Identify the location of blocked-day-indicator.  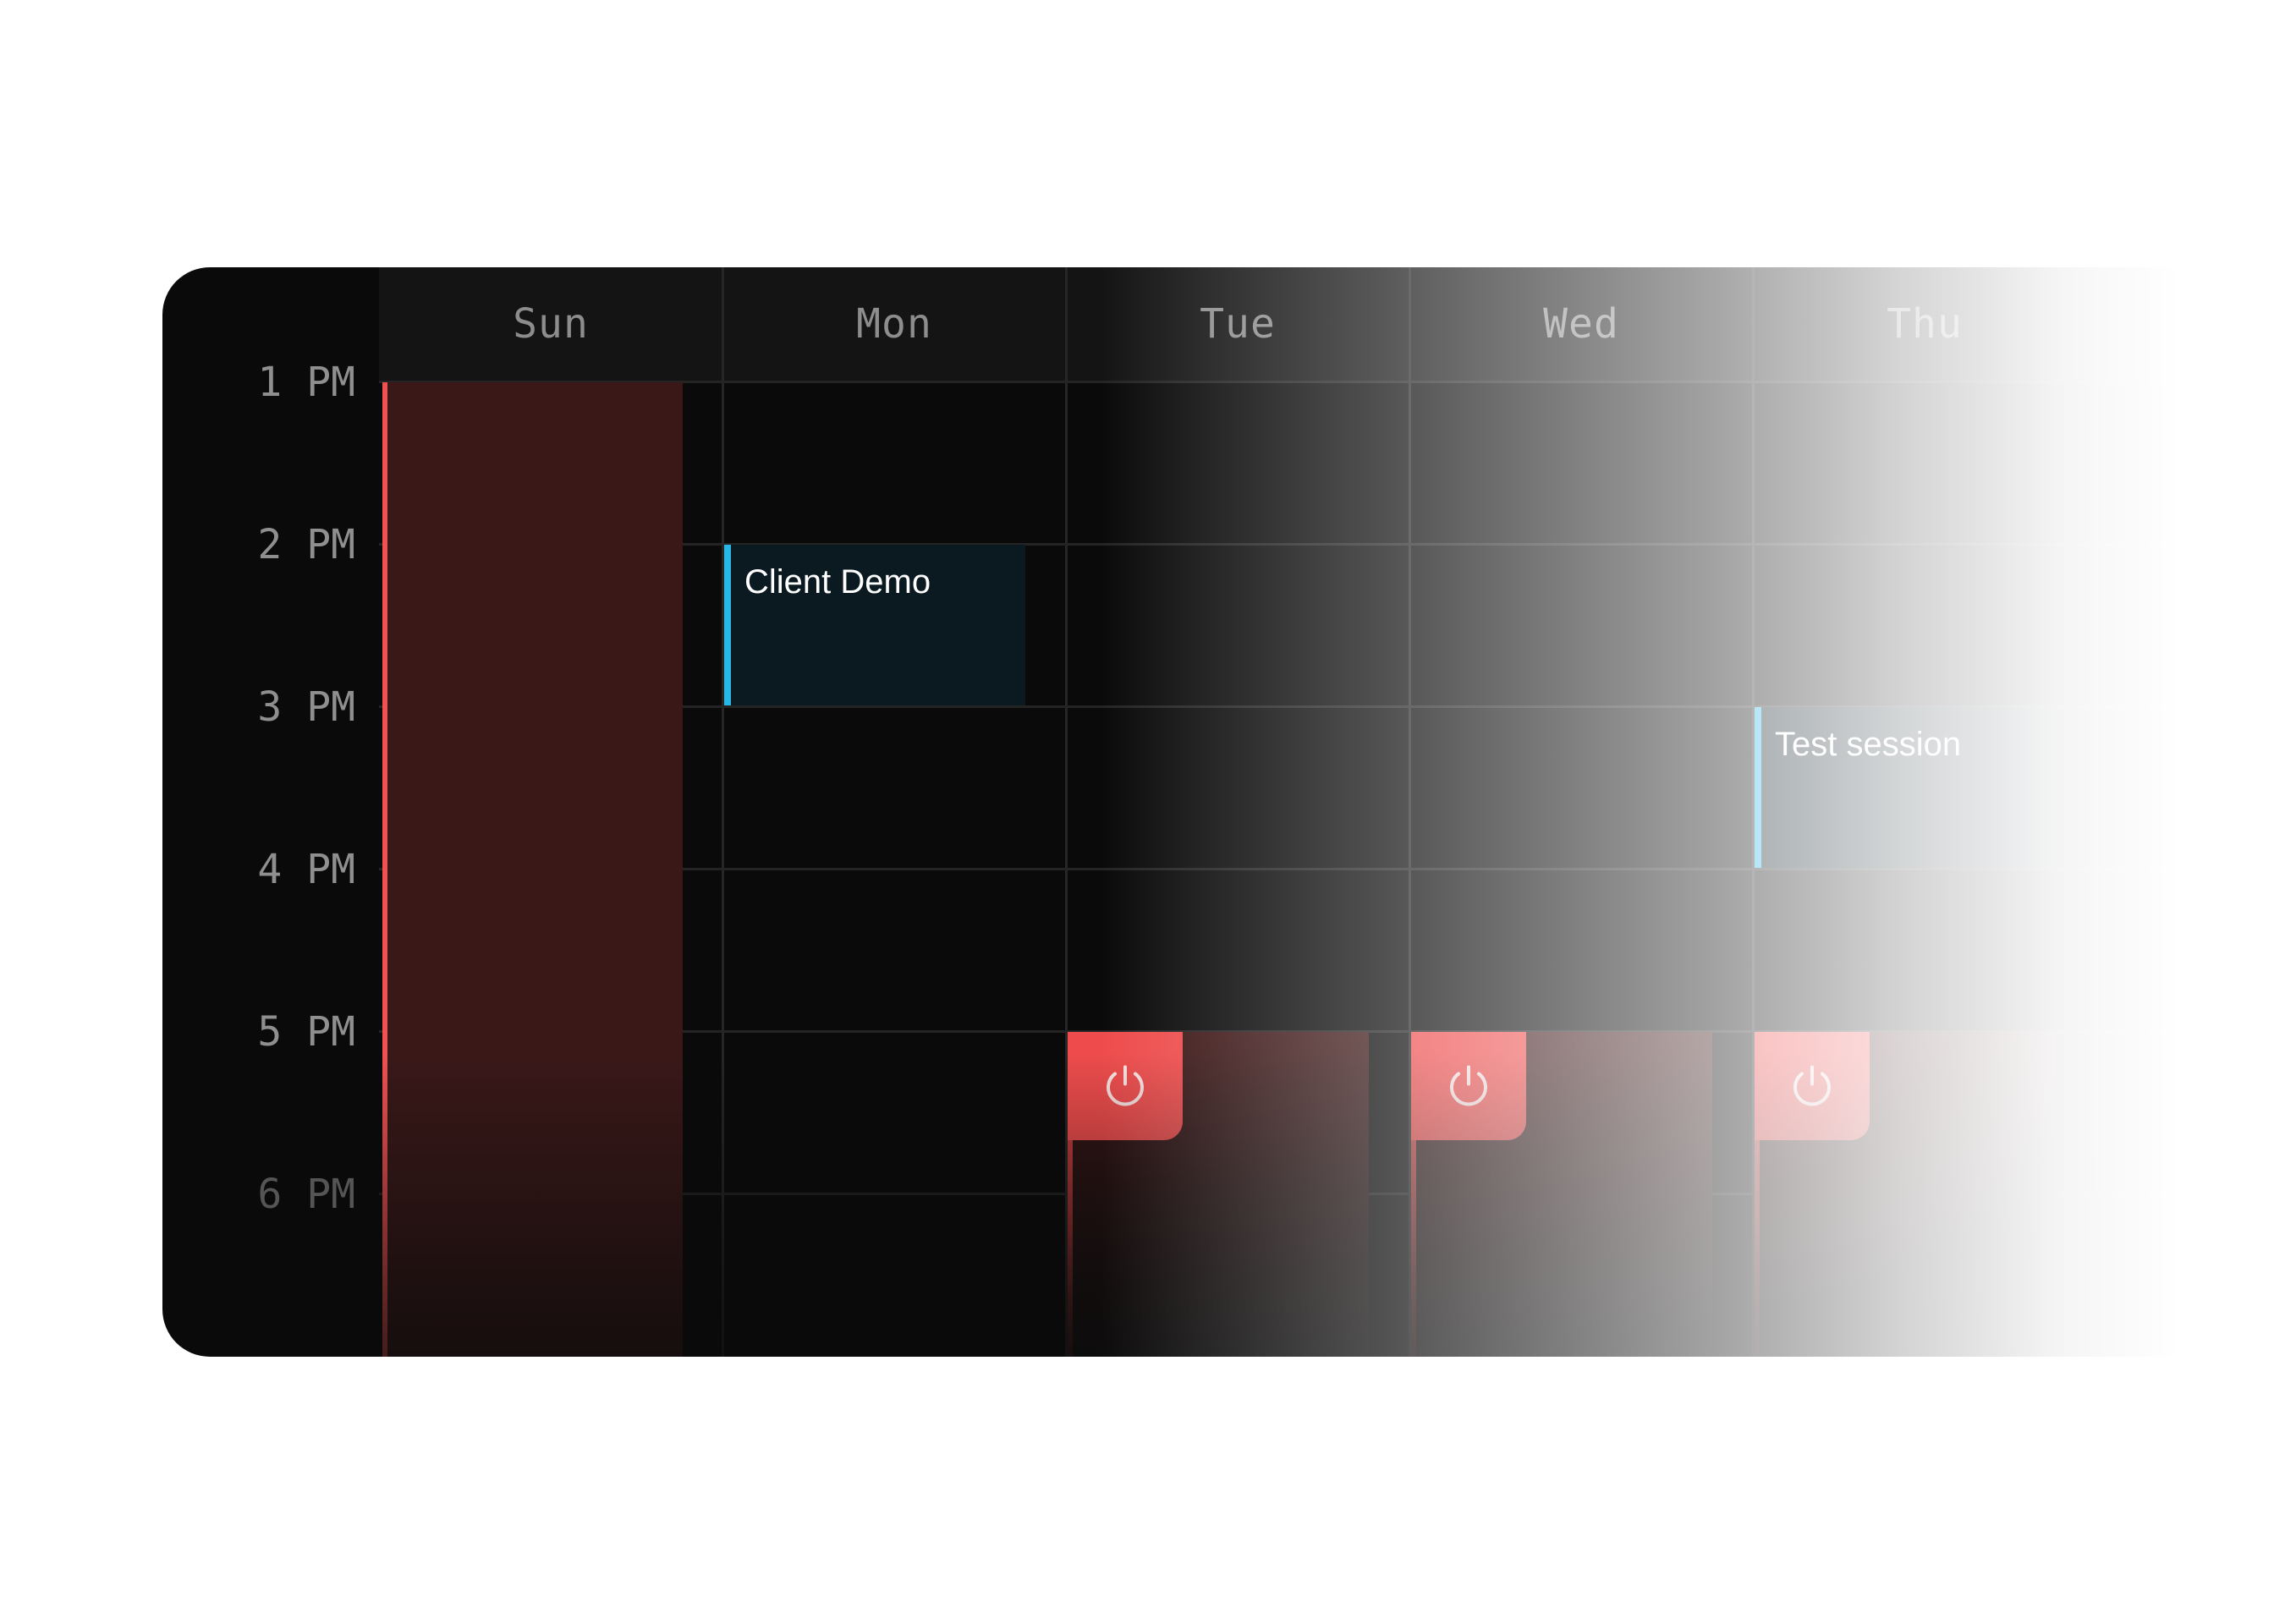
(384, 869).